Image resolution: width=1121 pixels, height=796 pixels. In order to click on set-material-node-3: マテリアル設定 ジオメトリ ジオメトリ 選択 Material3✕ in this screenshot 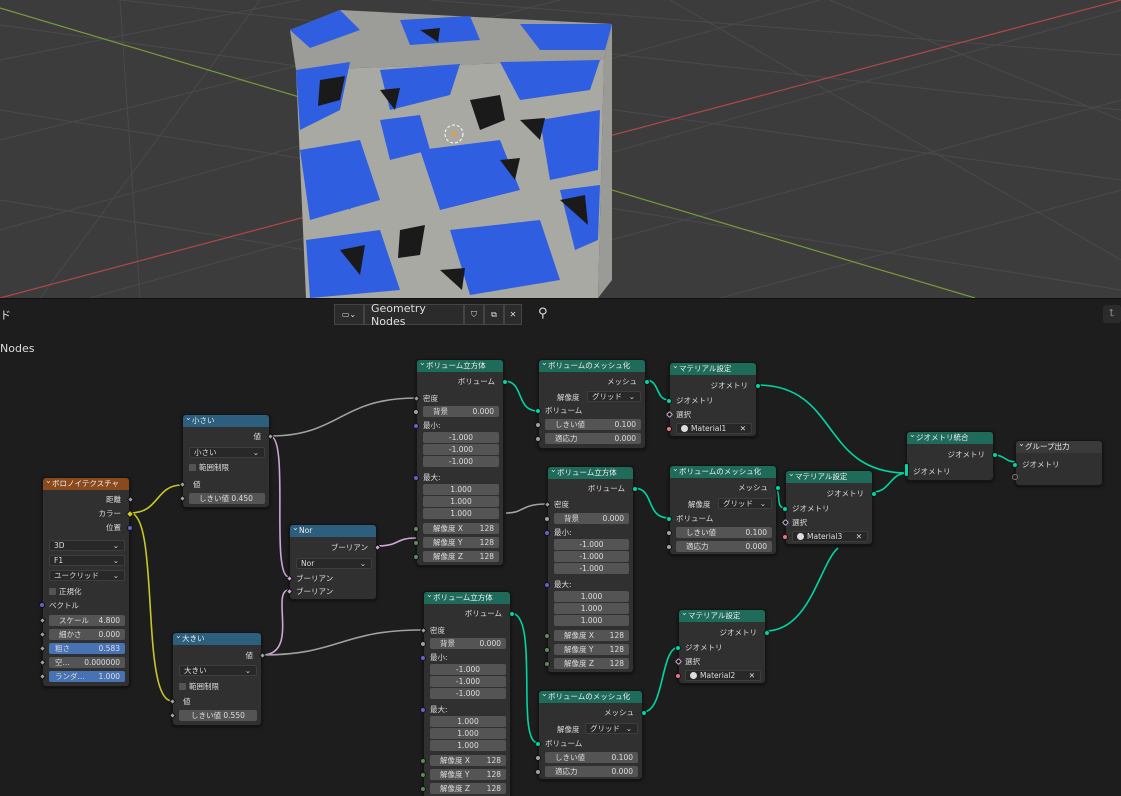, I will do `click(829, 507)`.